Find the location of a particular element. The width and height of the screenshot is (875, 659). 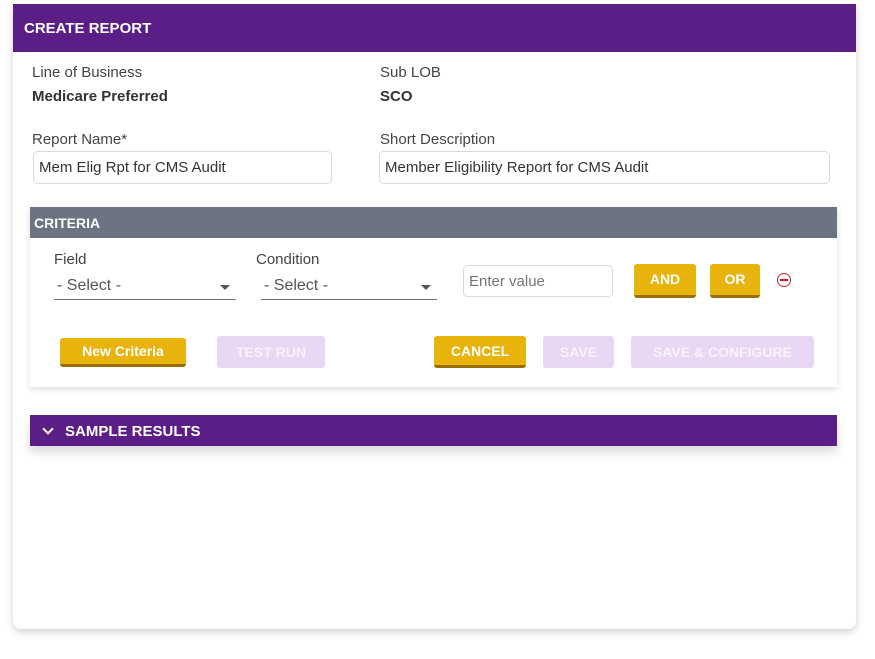

and-button: AND is located at coordinates (665, 281).